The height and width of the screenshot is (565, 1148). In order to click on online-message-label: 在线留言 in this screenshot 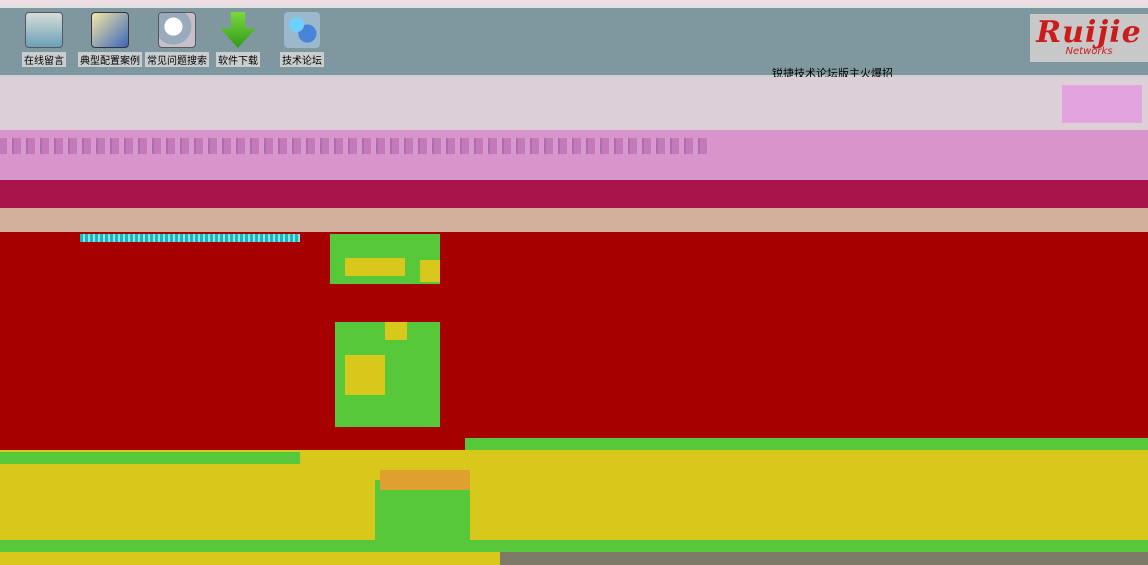, I will do `click(44, 59)`.